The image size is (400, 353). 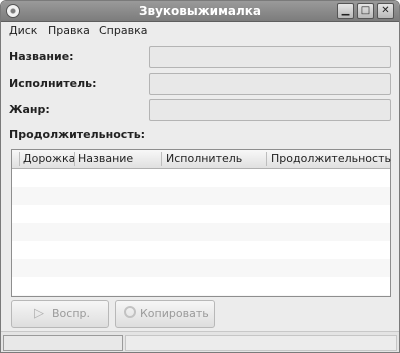 What do you see at coordinates (331, 158) in the screenshot?
I see `column-duration: Продолжительность` at bounding box center [331, 158].